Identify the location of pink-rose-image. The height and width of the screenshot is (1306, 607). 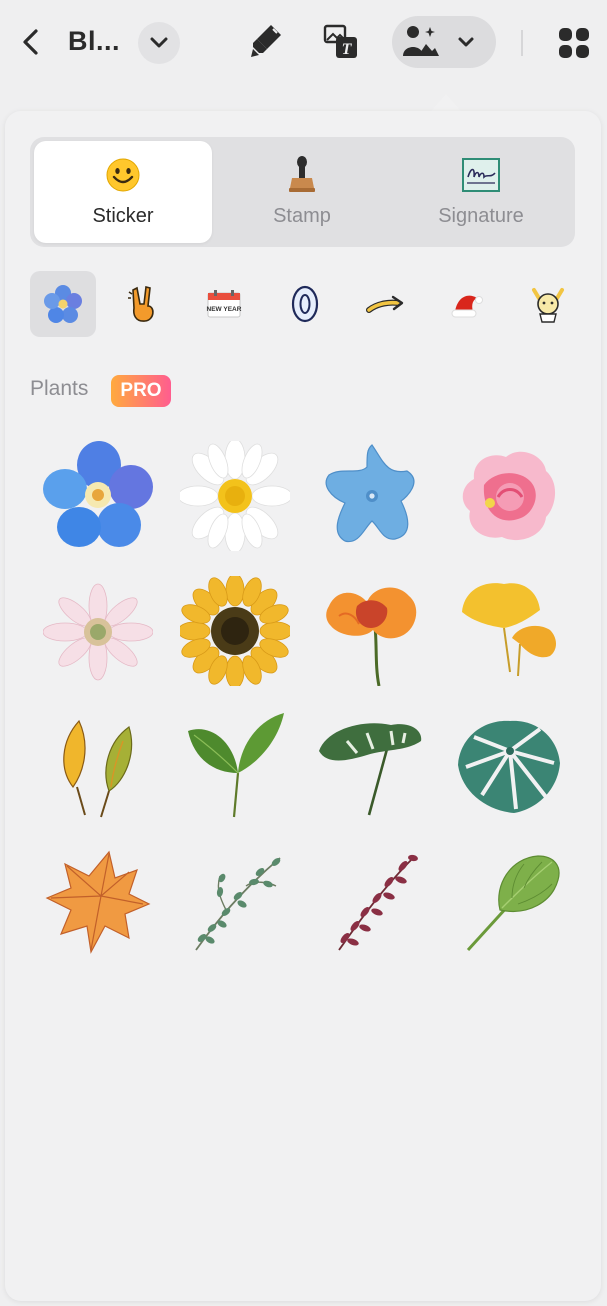
(509, 496).